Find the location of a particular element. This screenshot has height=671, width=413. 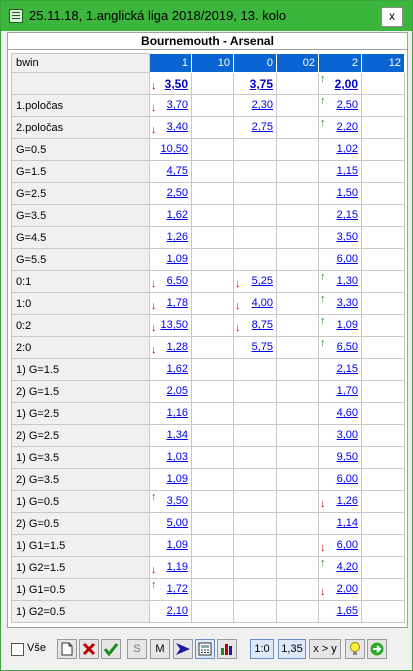

score-button: 1:0 is located at coordinates (262, 649).